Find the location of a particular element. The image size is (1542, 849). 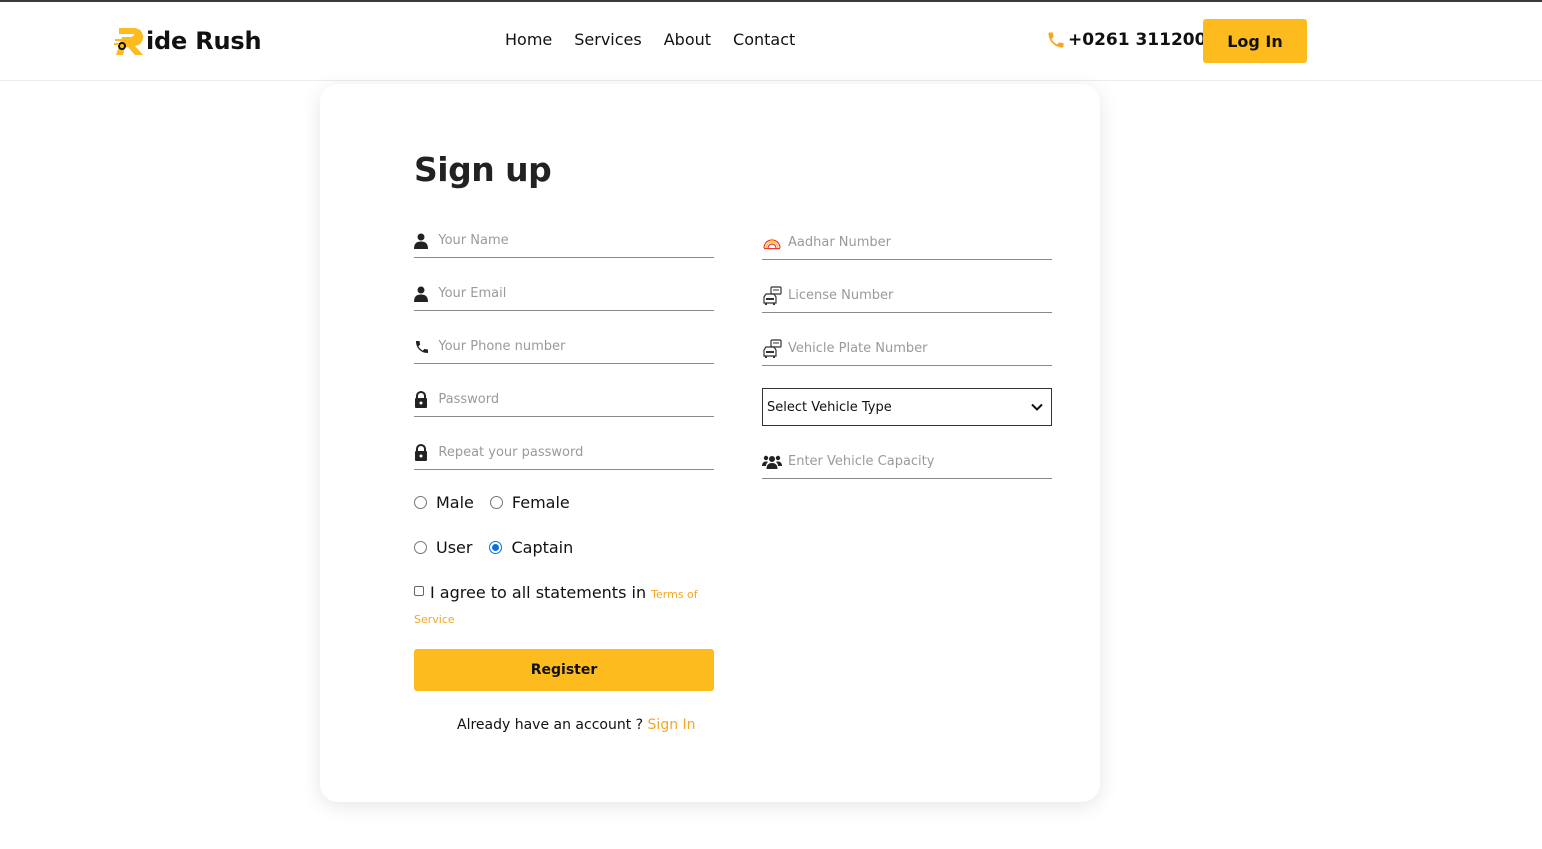

password-field is located at coordinates (564, 400).